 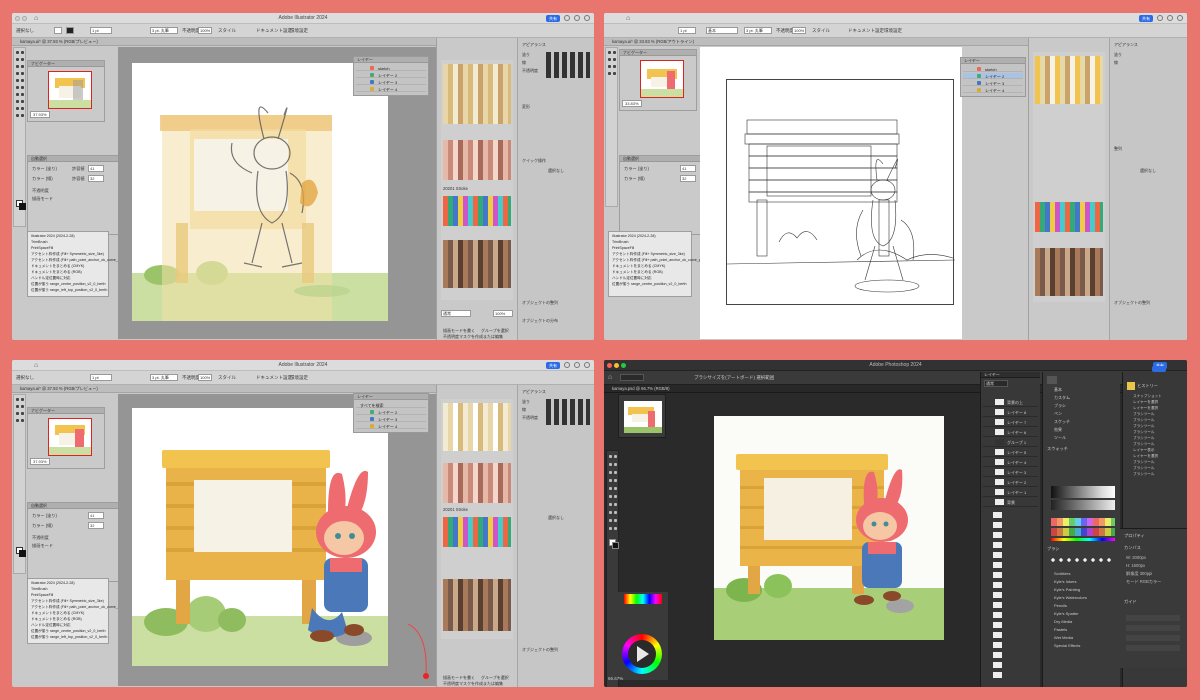 I want to click on ps-brush-group: Pastels, so click(x=1081, y=629).